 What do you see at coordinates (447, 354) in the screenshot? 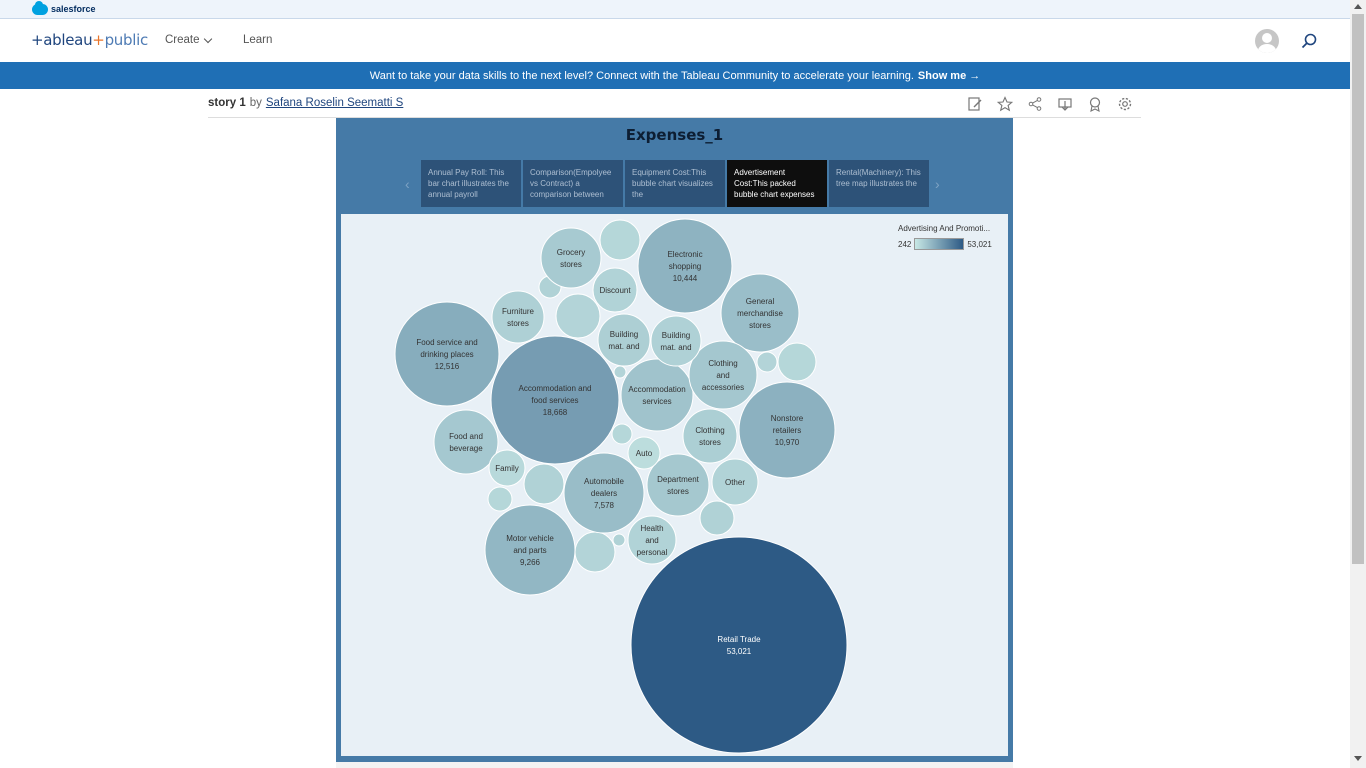
I see `bubble-food-service-and-drinking-places: Food service and drinking places 12,516` at bounding box center [447, 354].